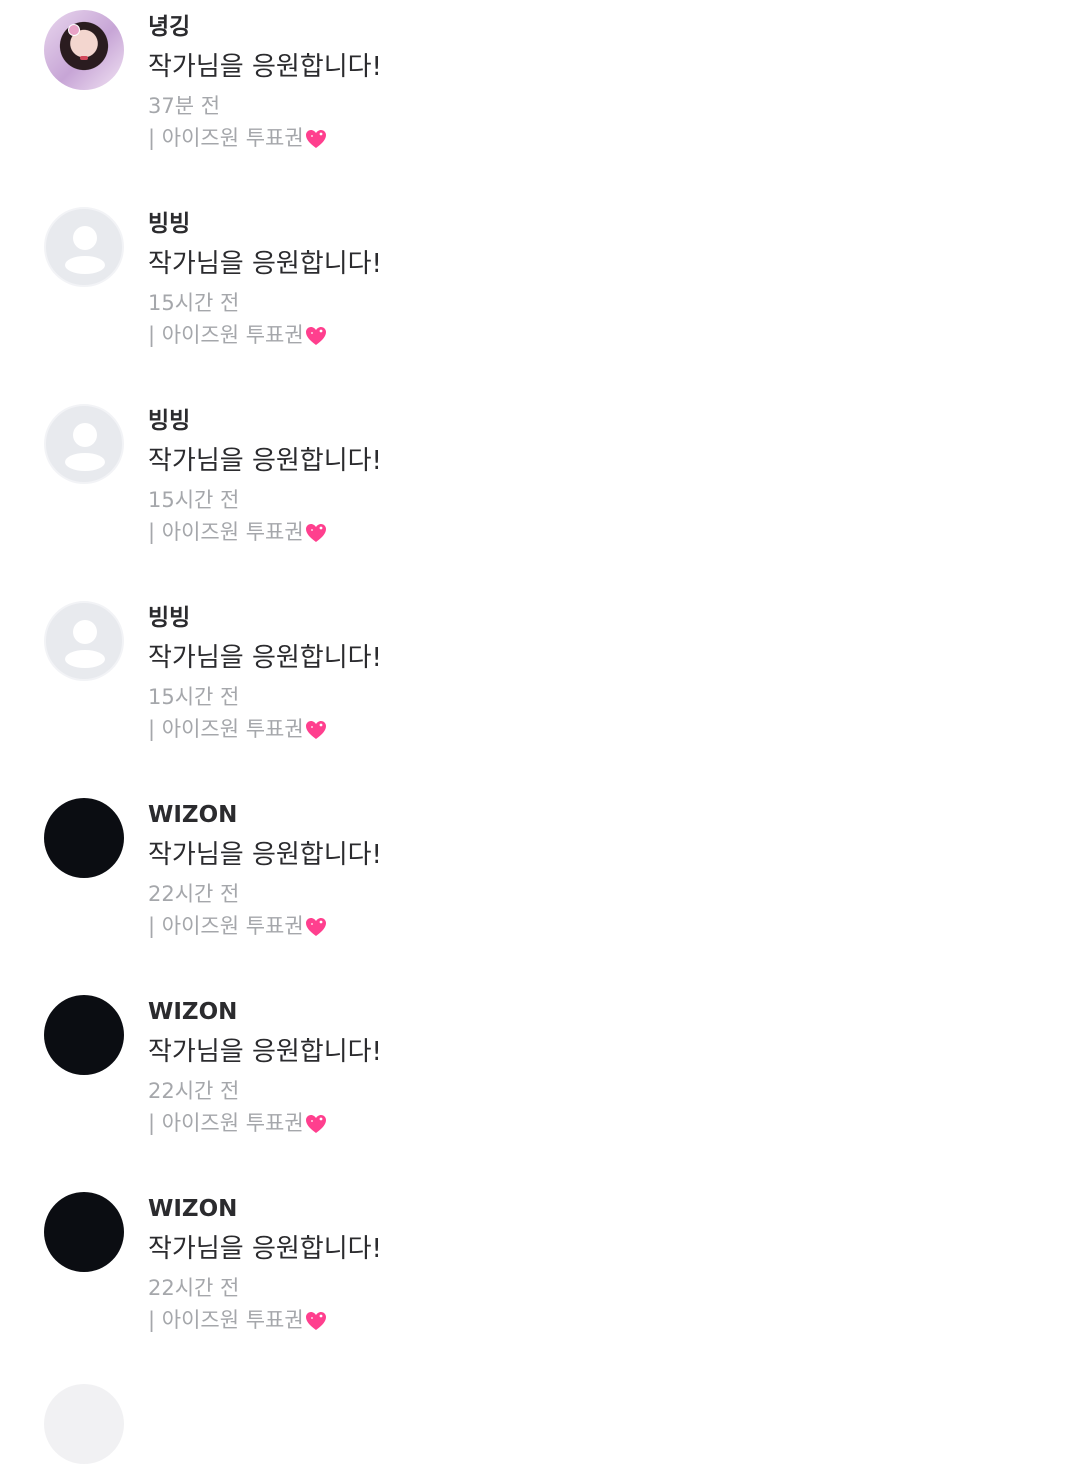 This screenshot has width=1080, height=1464. Describe the element at coordinates (84, 1424) in the screenshot. I see `next-comment-avatar-partial` at that location.